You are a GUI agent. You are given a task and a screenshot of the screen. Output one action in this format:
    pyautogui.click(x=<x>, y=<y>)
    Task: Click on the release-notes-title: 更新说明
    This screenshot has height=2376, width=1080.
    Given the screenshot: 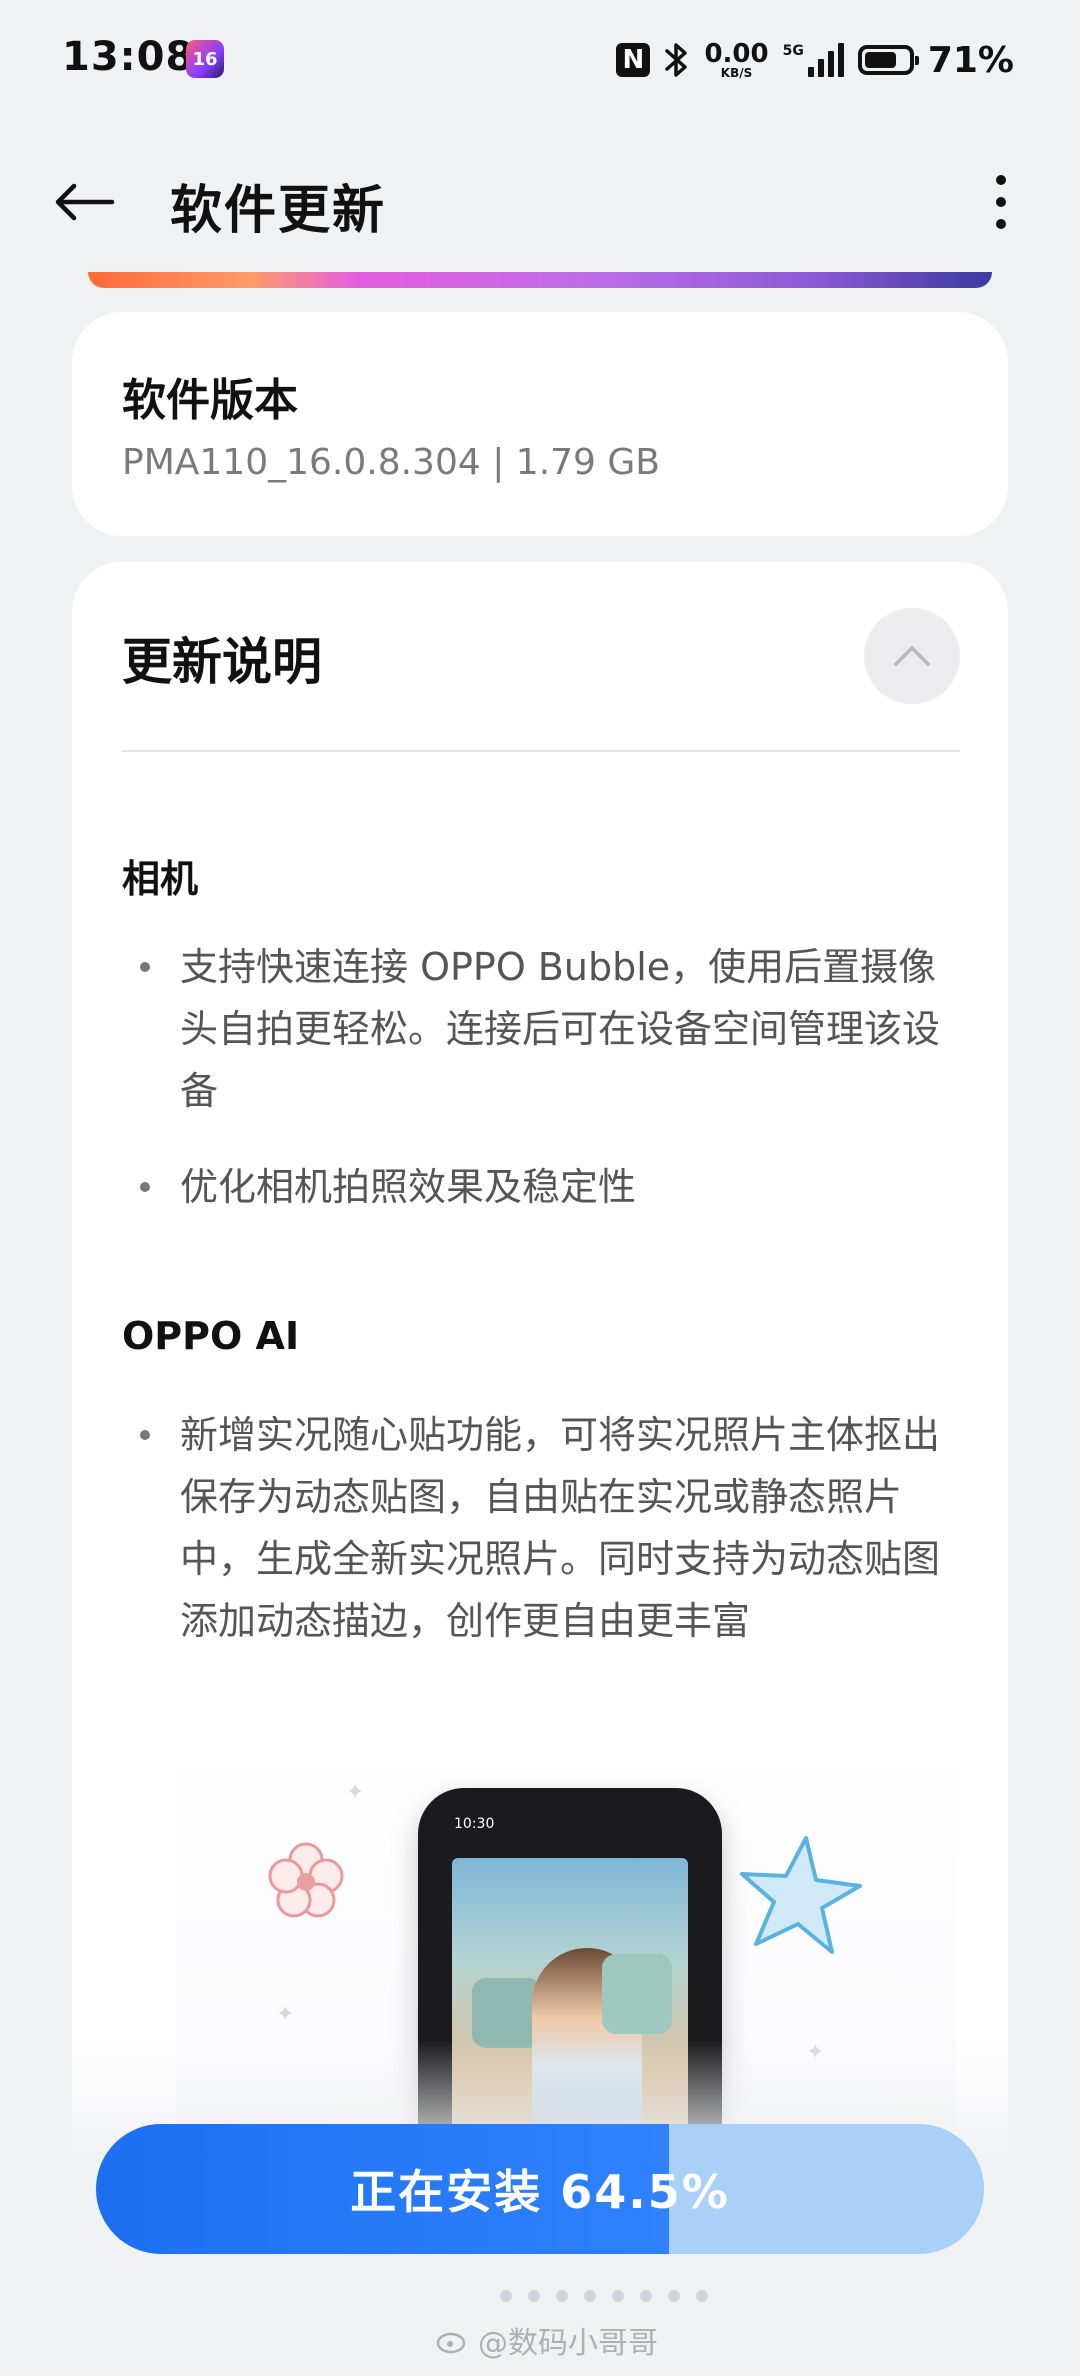 What is the action you would take?
    pyautogui.click(x=222, y=662)
    